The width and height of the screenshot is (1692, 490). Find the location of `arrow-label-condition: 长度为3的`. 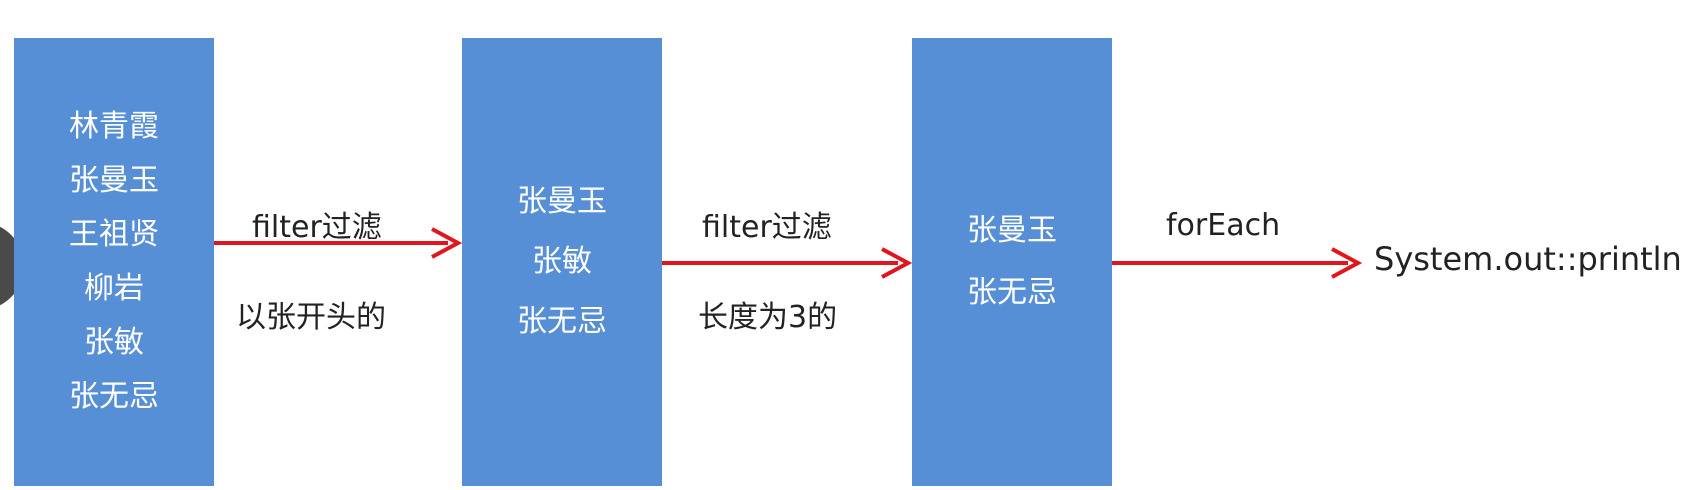

arrow-label-condition: 长度为3的 is located at coordinates (768, 317).